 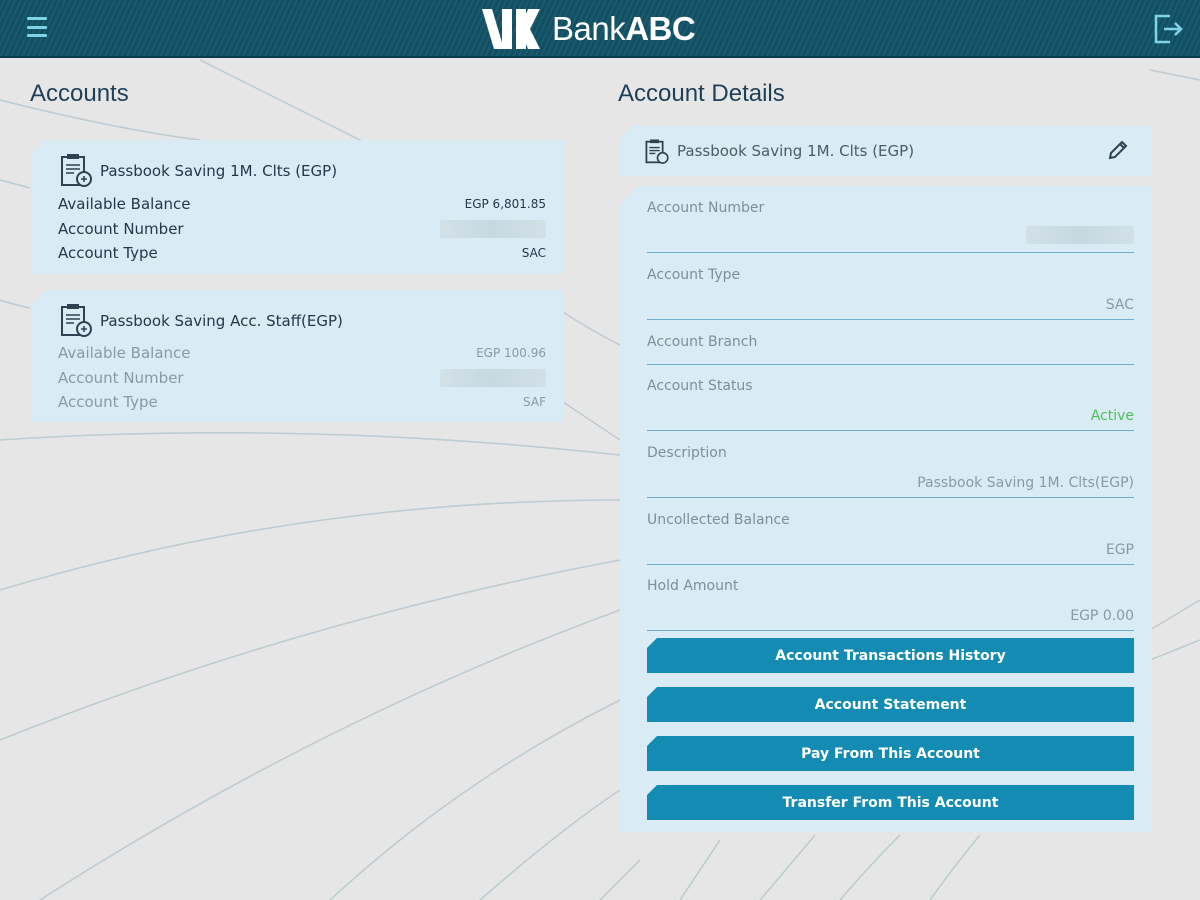 What do you see at coordinates (890, 226) in the screenshot?
I see `account-number-field: Account Number` at bounding box center [890, 226].